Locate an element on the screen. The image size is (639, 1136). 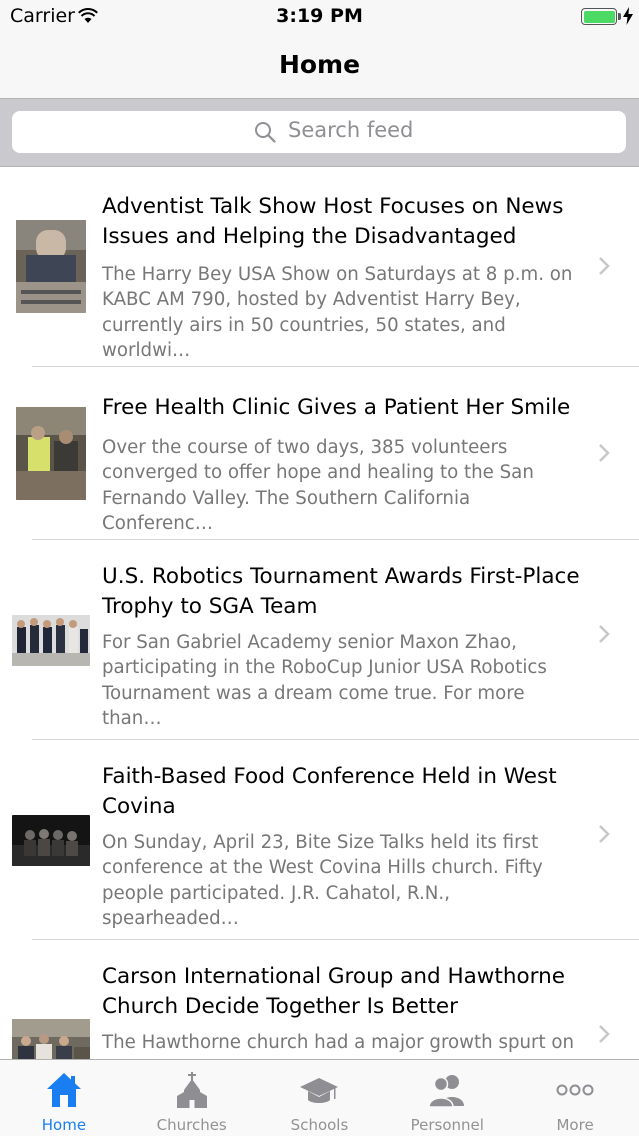
page-title: Home is located at coordinates (319, 64).